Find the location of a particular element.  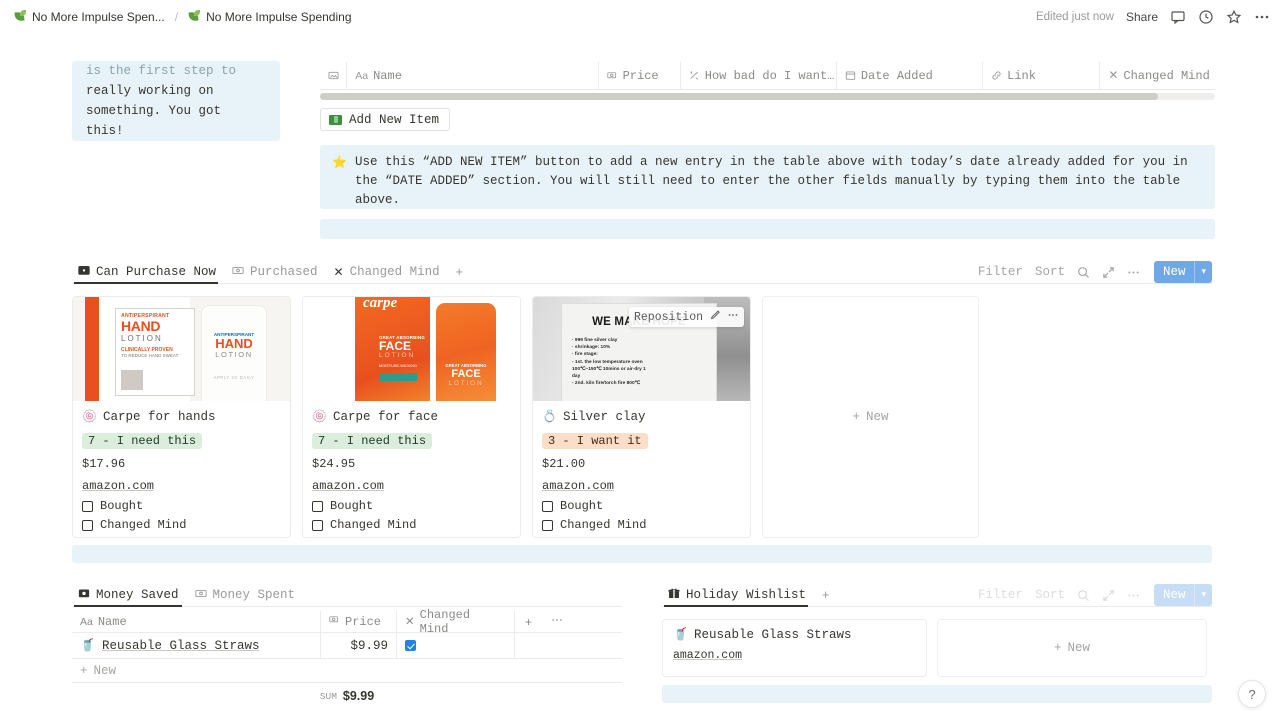

plus-icon: + is located at coordinates (528, 621).